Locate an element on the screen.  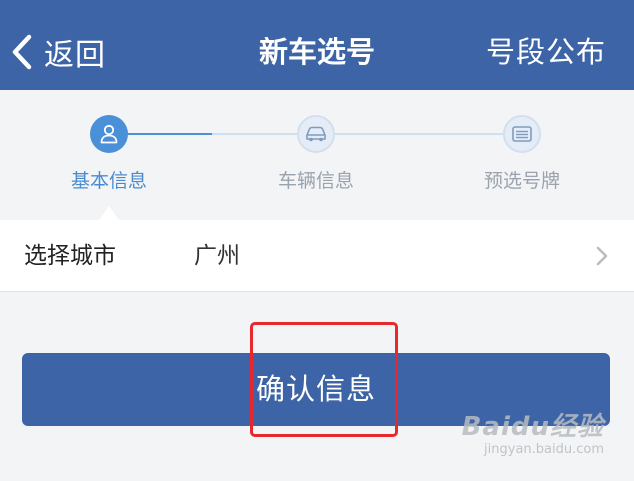
license-plate-icon is located at coordinates (522, 134).